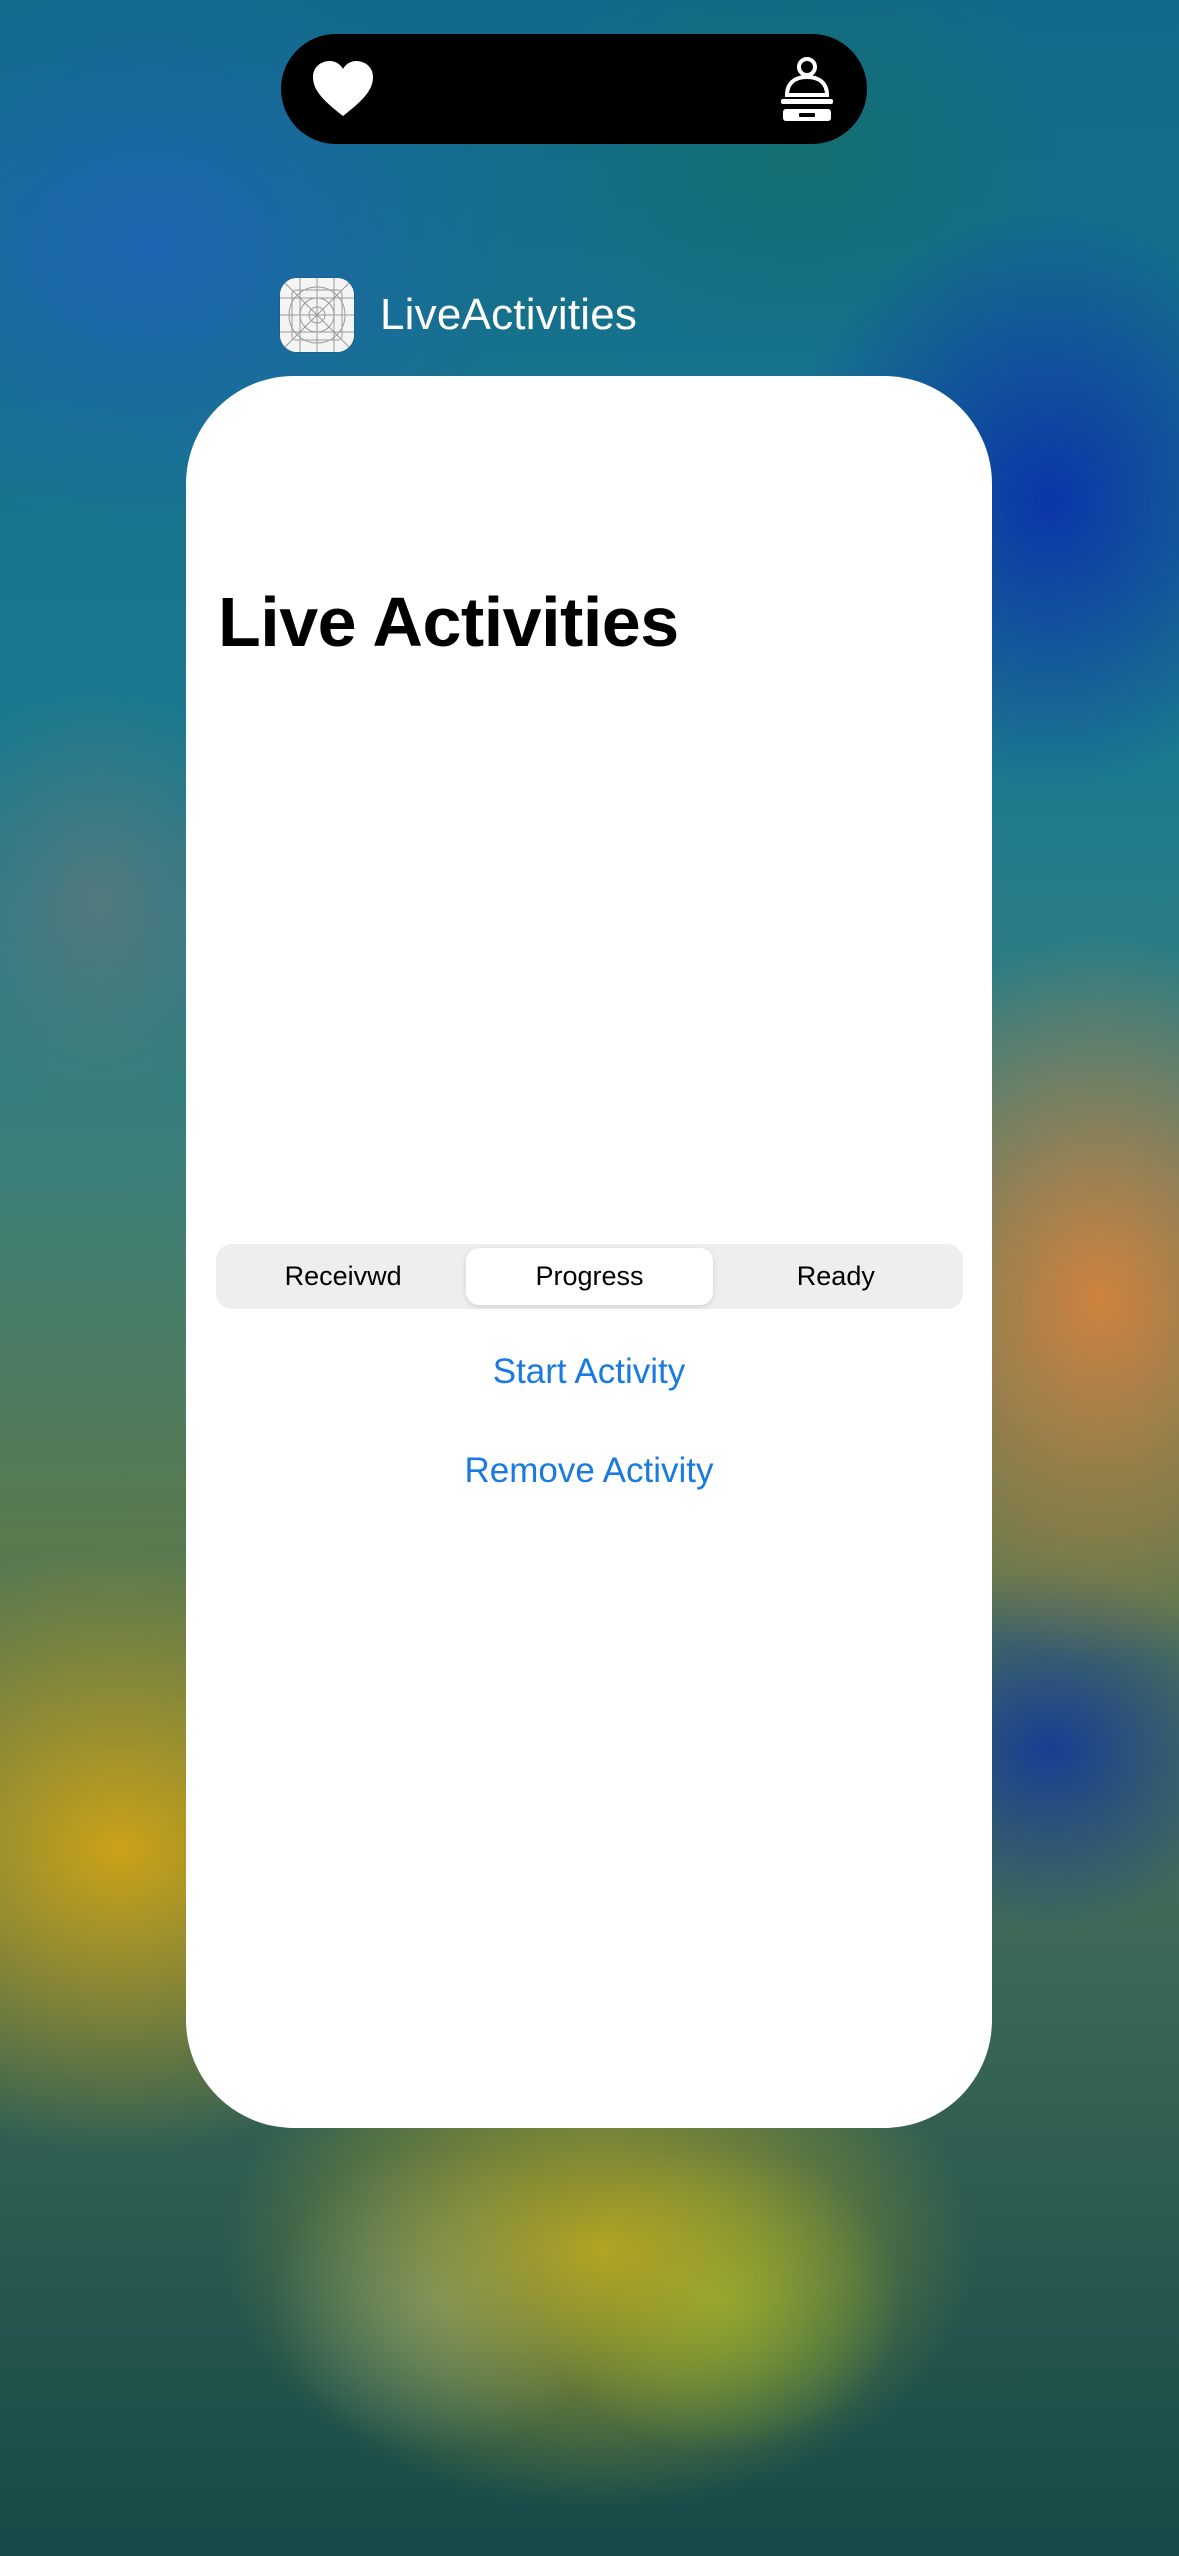  Describe the element at coordinates (317, 315) in the screenshot. I see `app-placeholder-grid-icon` at that location.